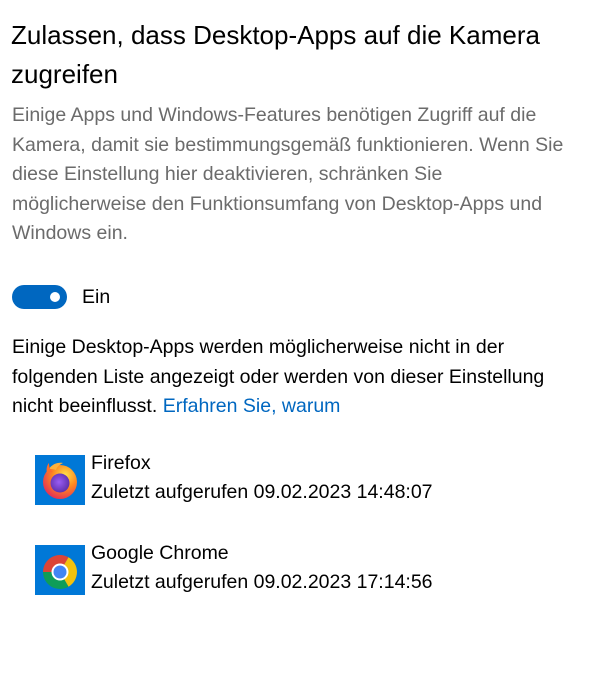  Describe the element at coordinates (55, 297) in the screenshot. I see `toggle-knob` at that location.